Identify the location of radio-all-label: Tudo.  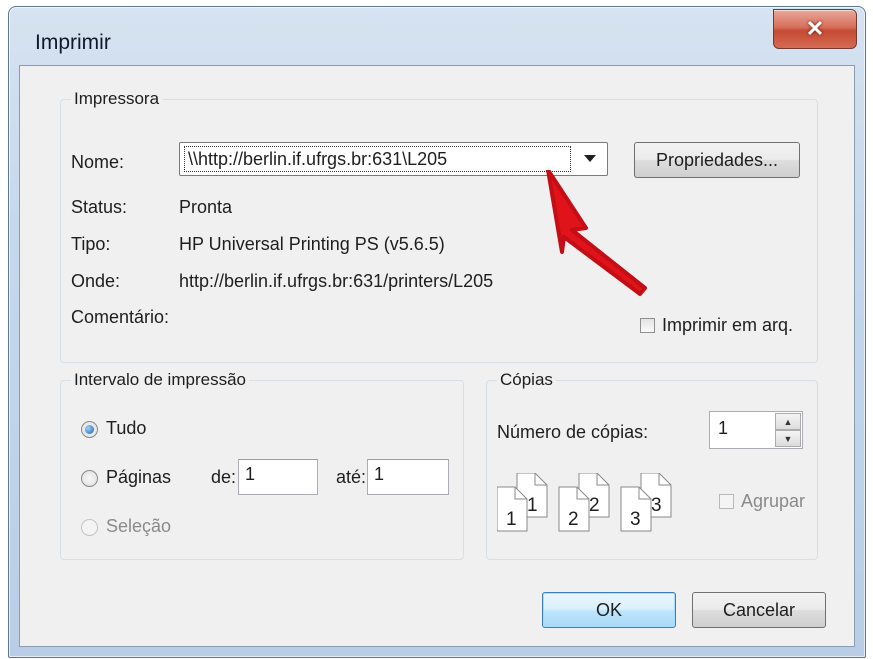
(126, 428).